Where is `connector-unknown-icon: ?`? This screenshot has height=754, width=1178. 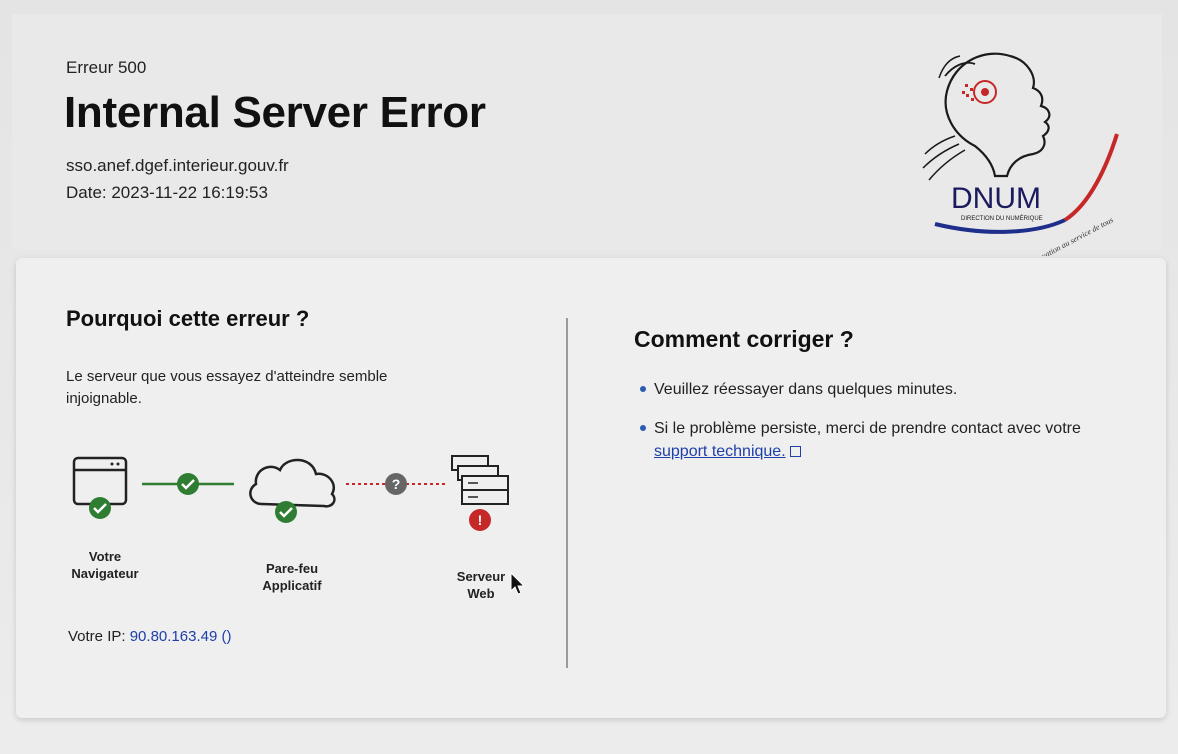
connector-unknown-icon: ? is located at coordinates (396, 484).